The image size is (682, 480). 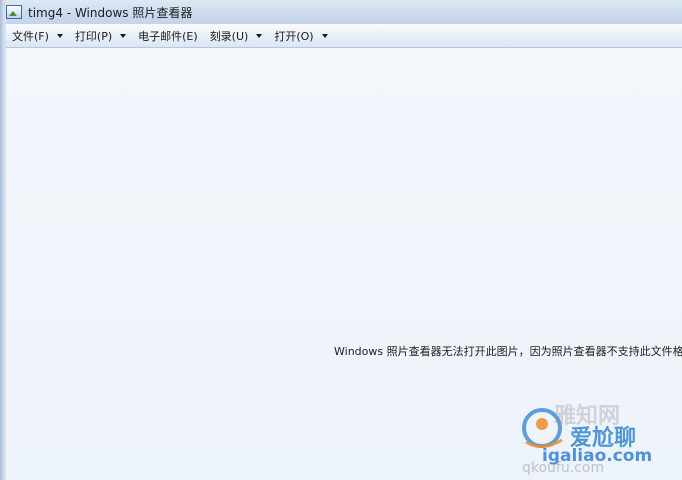 I want to click on error-message: Windows 照片查看器无法打开此图片，因为照片查看器不支持此文件格式，, so click(x=508, y=351).